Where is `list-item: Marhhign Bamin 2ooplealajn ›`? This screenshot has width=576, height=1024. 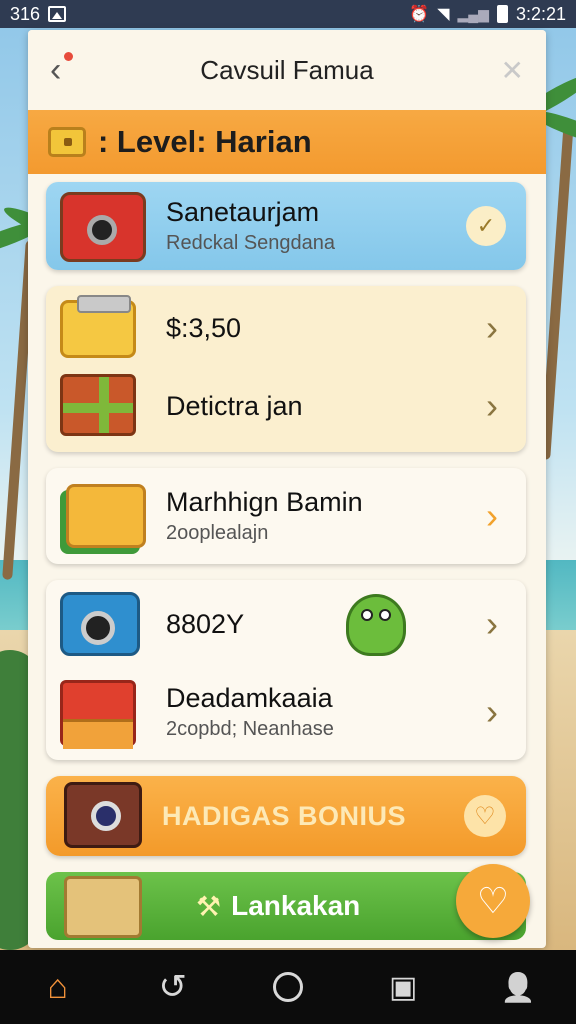
list-item: Marhhign Bamin 2ooplealajn › is located at coordinates (286, 516).